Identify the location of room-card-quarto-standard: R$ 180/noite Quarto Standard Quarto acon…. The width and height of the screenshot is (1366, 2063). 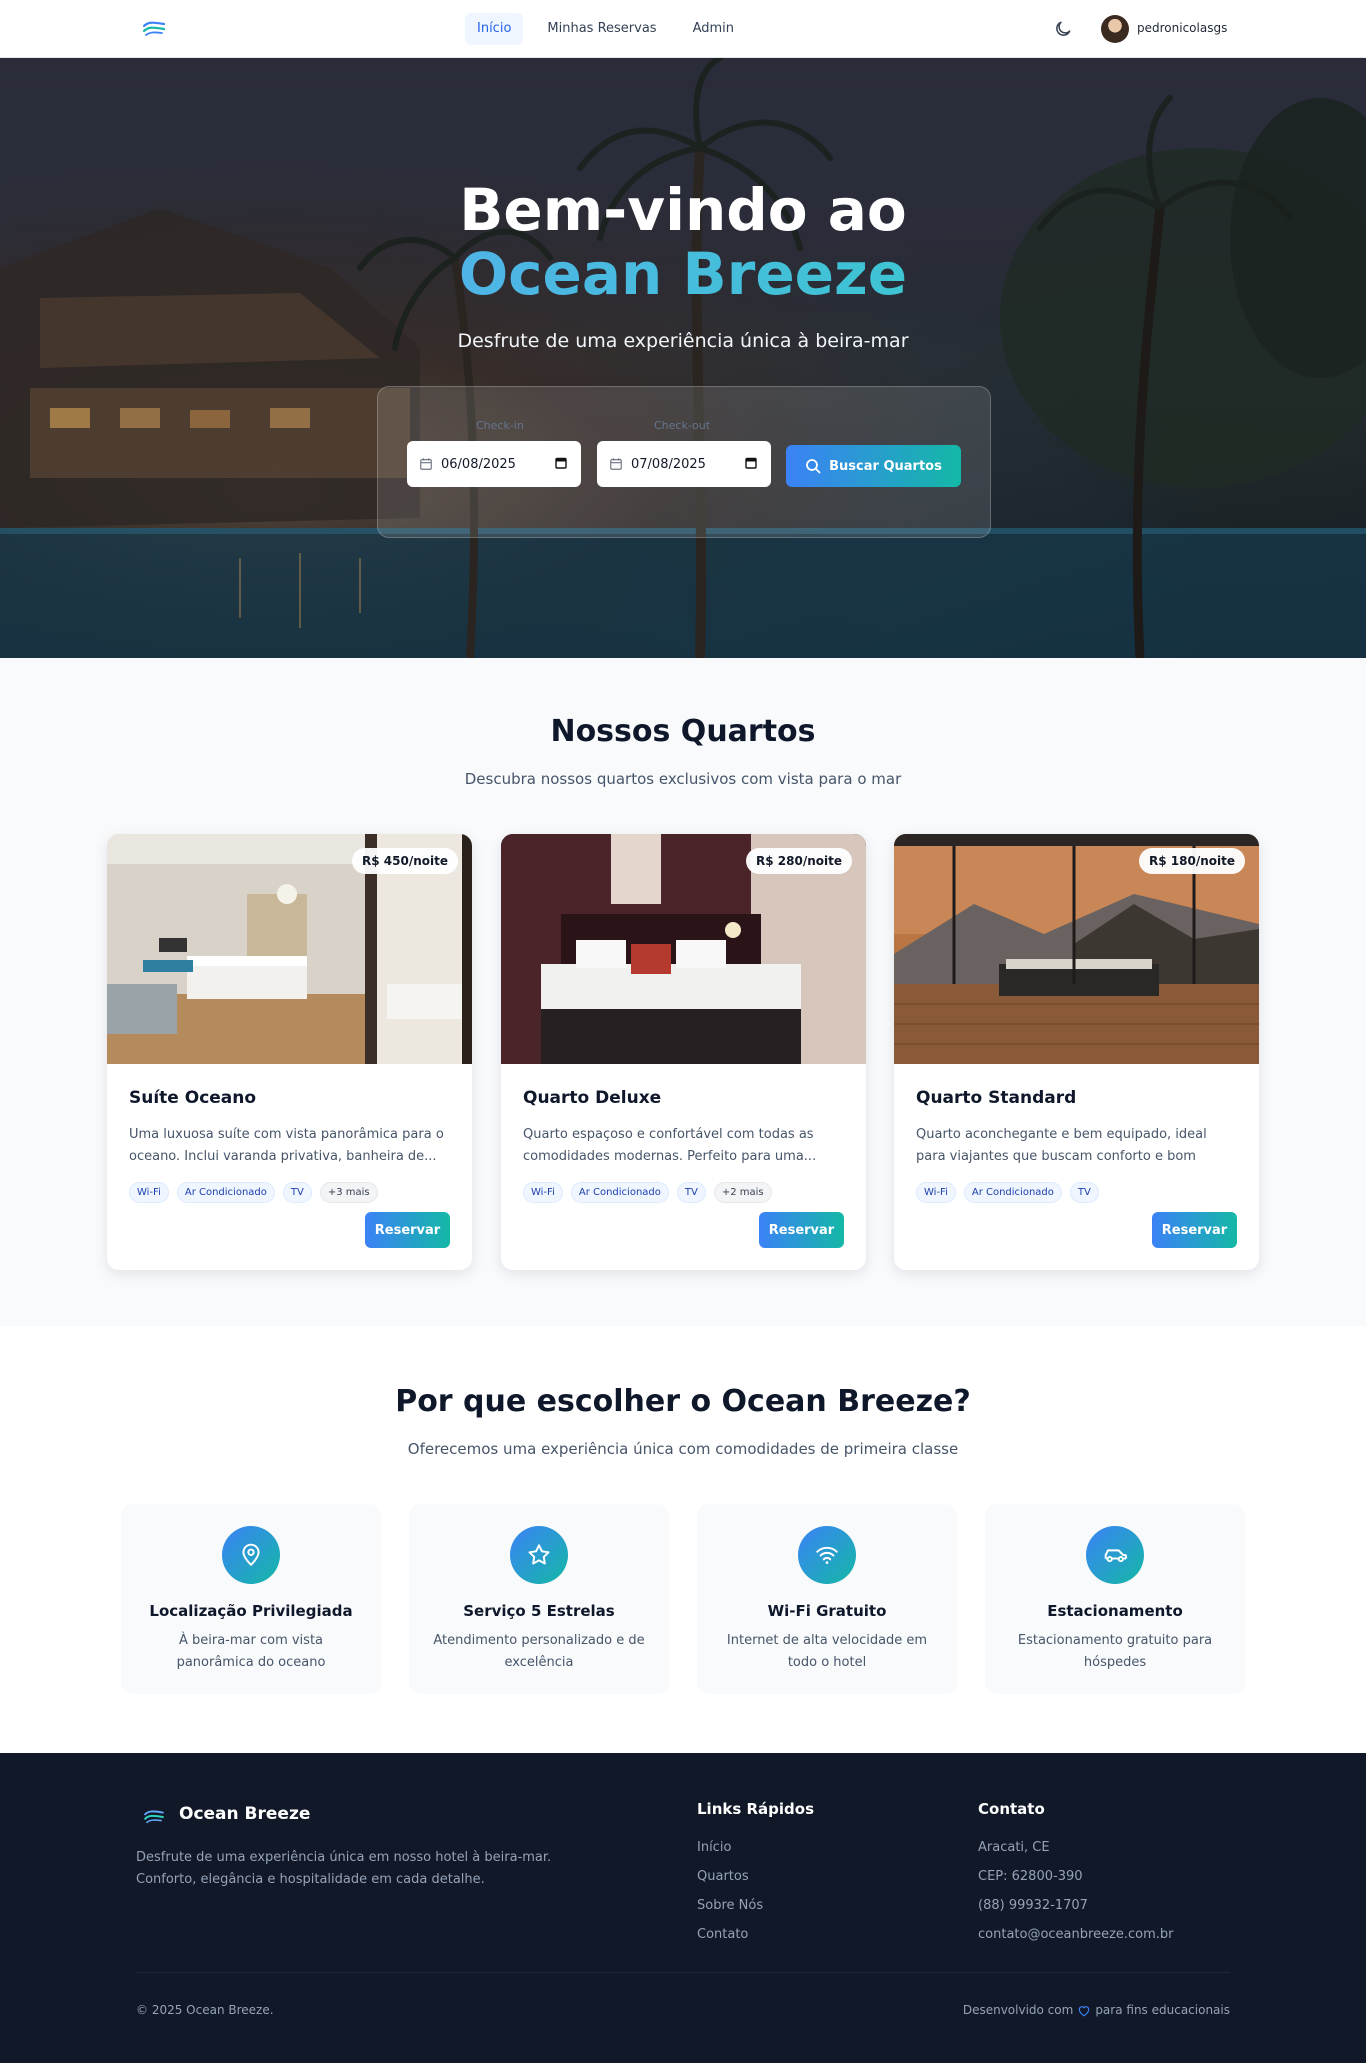
(1076, 1052).